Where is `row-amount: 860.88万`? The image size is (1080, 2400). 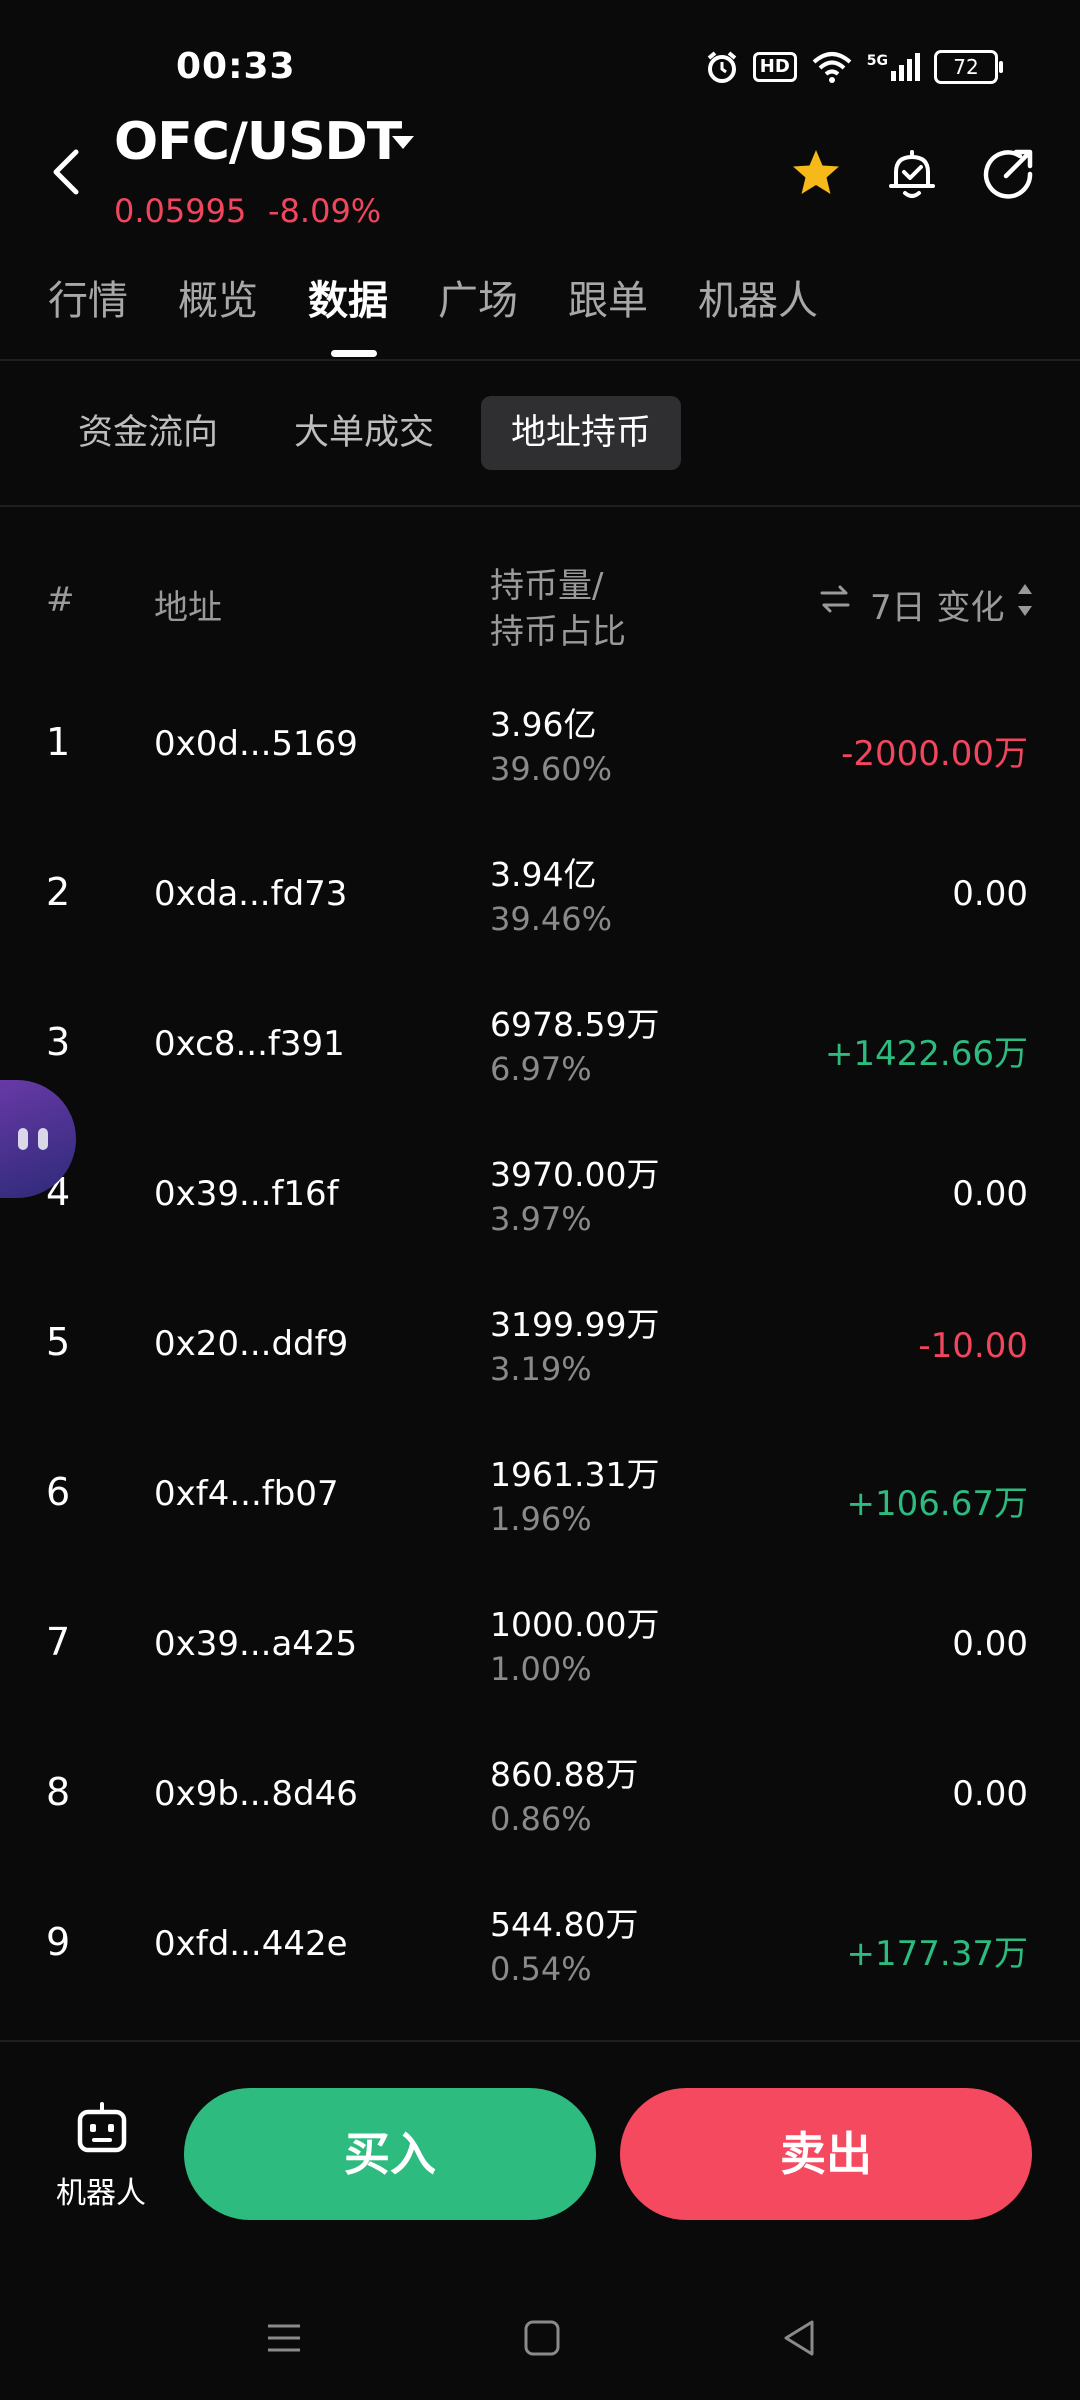
row-amount: 860.88万 is located at coordinates (564, 1774).